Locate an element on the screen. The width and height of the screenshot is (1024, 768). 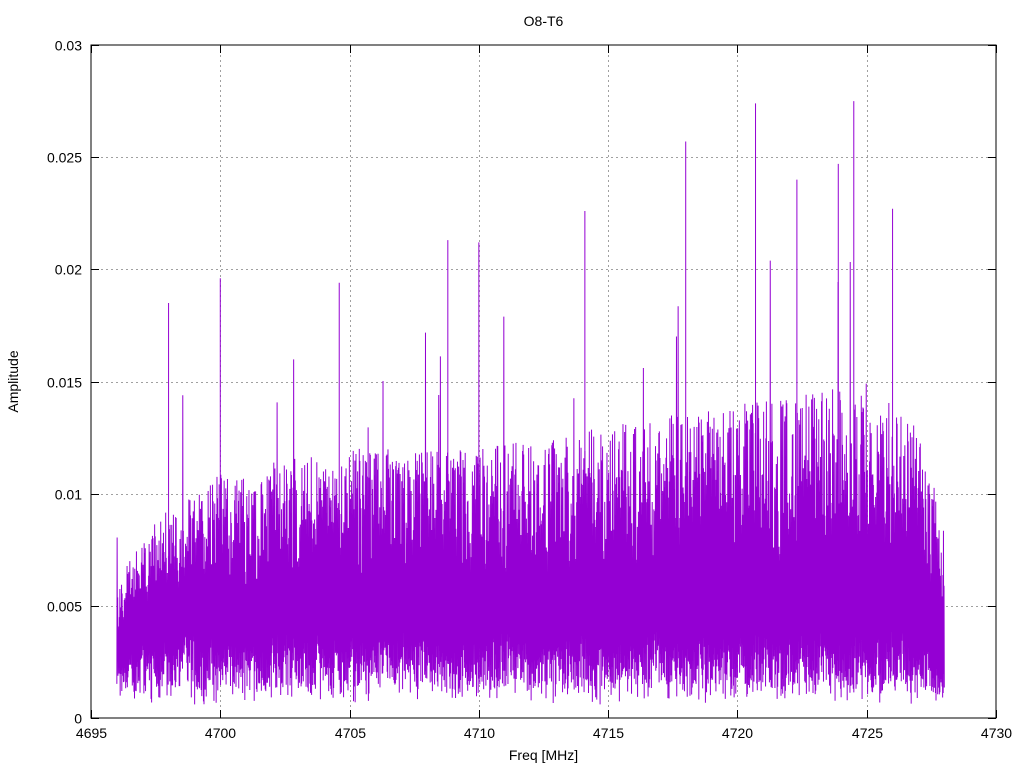
x-axis-label: Freq [MHz] is located at coordinates (543, 755).